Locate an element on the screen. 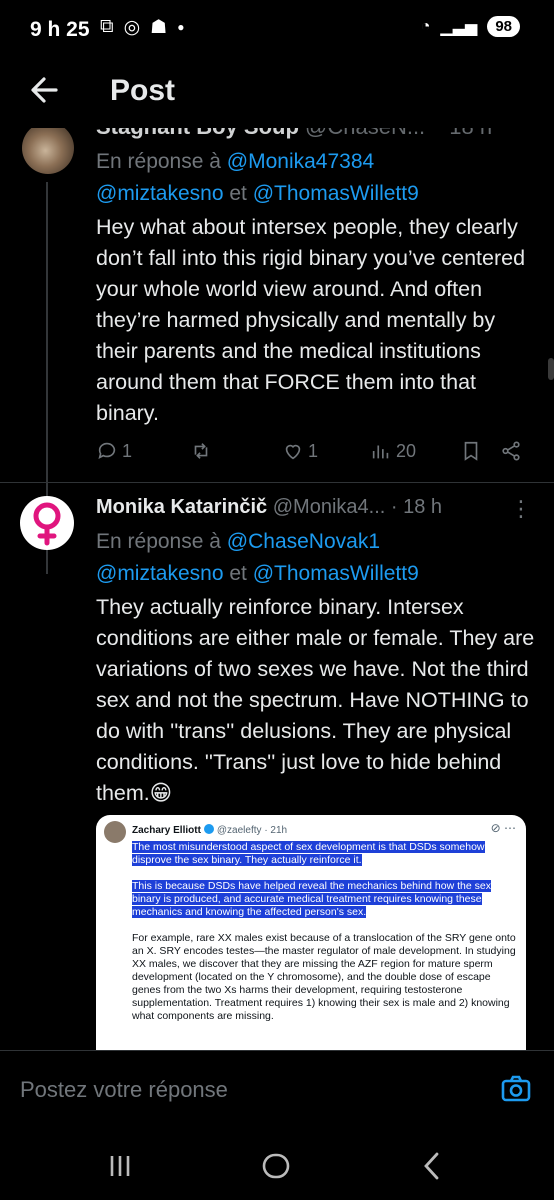 This screenshot has height=1200, width=554. reply-button: 1 is located at coordinates (114, 451).